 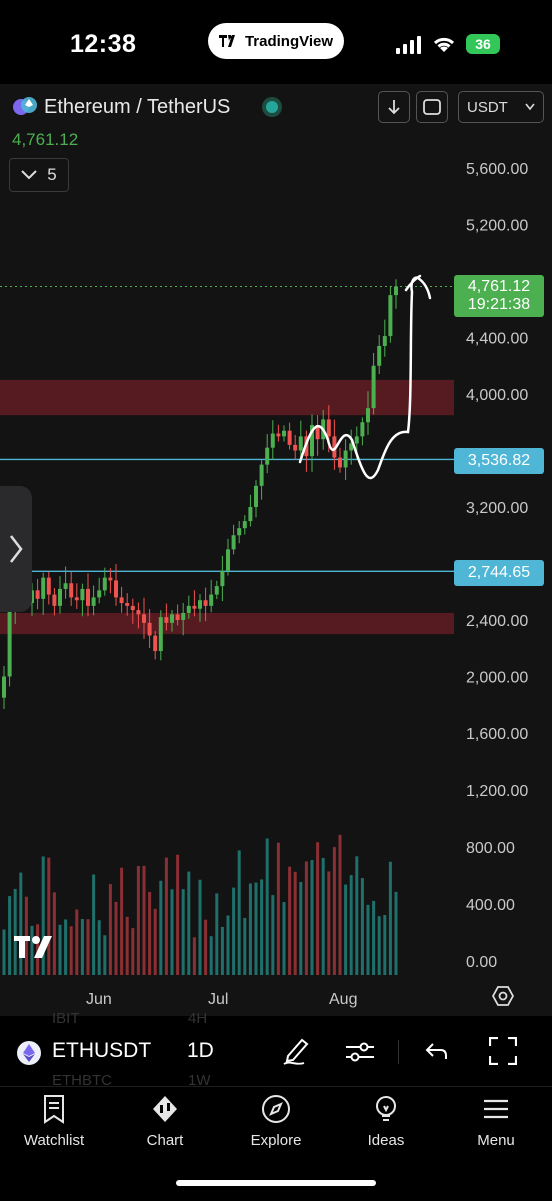 I want to click on tab-ideas: Ideas, so click(x=386, y=1121).